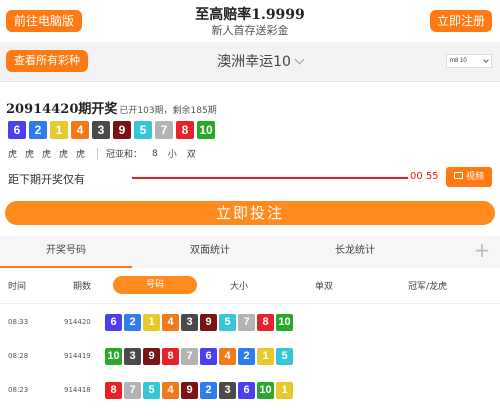 The width and height of the screenshot is (500, 417). Describe the element at coordinates (18, 322) in the screenshot. I see `row-time: 08:33` at that location.